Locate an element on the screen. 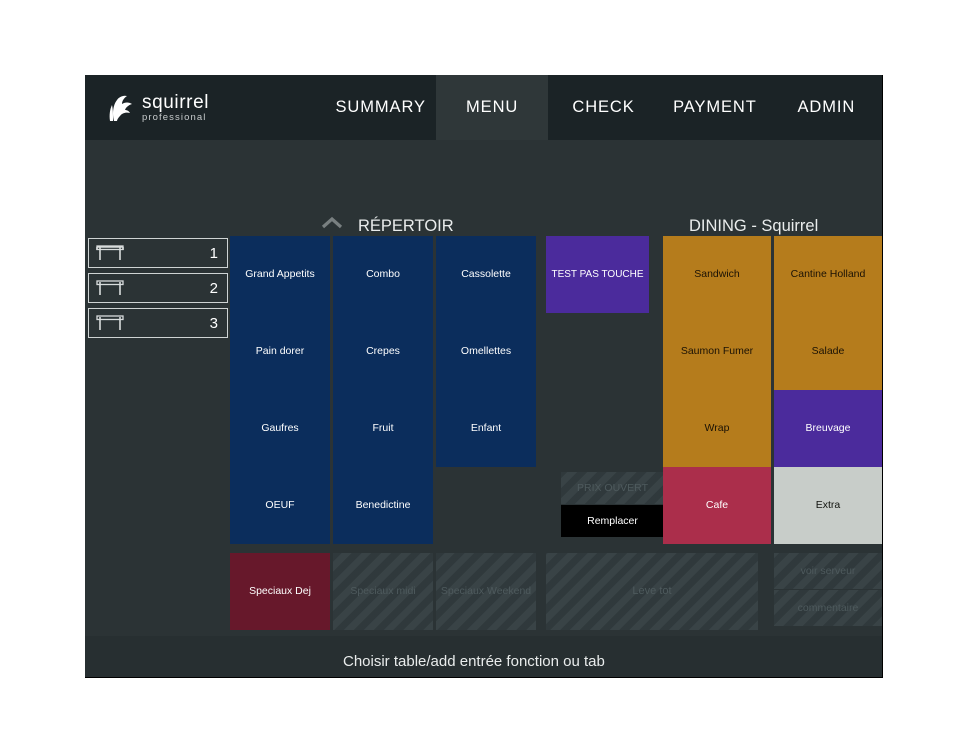 The width and height of the screenshot is (969, 755). menu-button-salade: Salade is located at coordinates (828, 351).